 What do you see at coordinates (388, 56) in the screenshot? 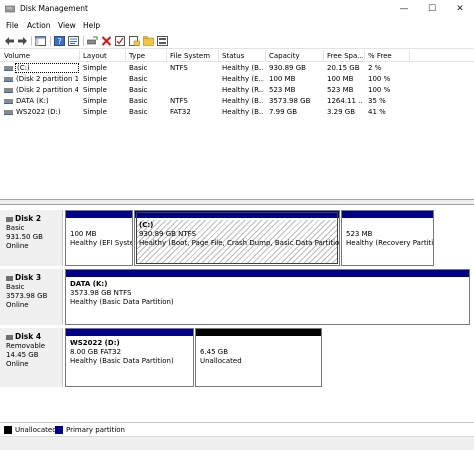
I see `column-percent-free: % Free` at bounding box center [388, 56].